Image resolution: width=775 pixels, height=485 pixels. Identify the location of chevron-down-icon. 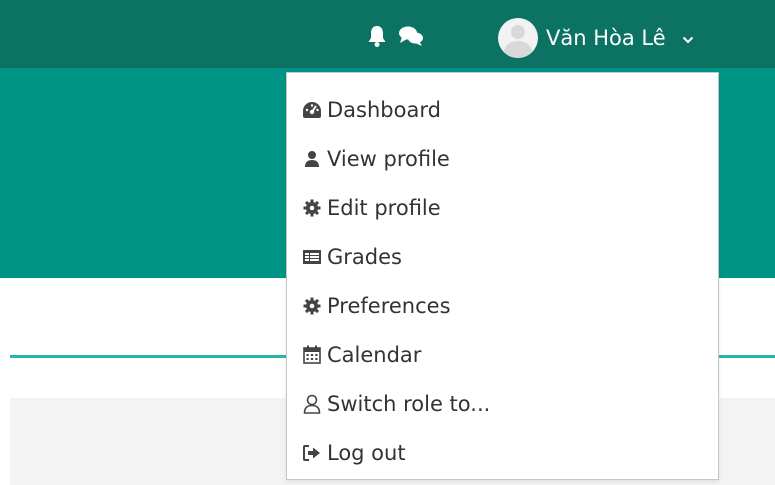
(688, 38).